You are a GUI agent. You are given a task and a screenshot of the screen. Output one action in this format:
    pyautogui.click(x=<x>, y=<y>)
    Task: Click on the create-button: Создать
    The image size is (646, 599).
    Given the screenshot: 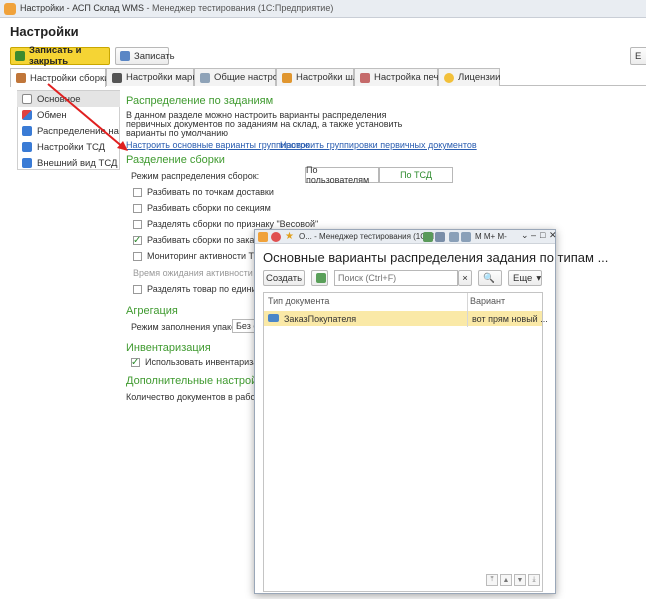 What is the action you would take?
    pyautogui.click(x=284, y=278)
    